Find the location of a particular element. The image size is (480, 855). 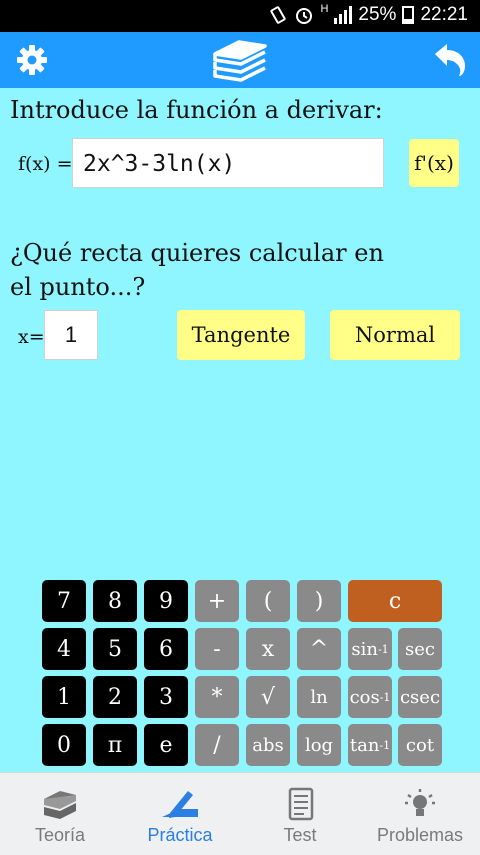

status-bar: H 25% 22:21 is located at coordinates (240, 16).